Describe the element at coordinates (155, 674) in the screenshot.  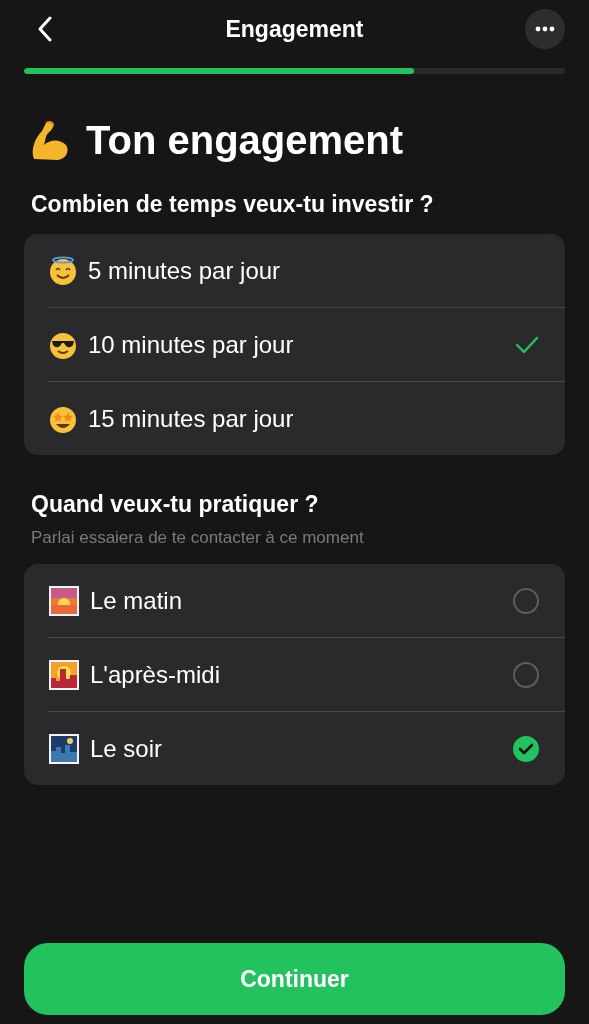
I see `option-label: L'après-midi` at that location.